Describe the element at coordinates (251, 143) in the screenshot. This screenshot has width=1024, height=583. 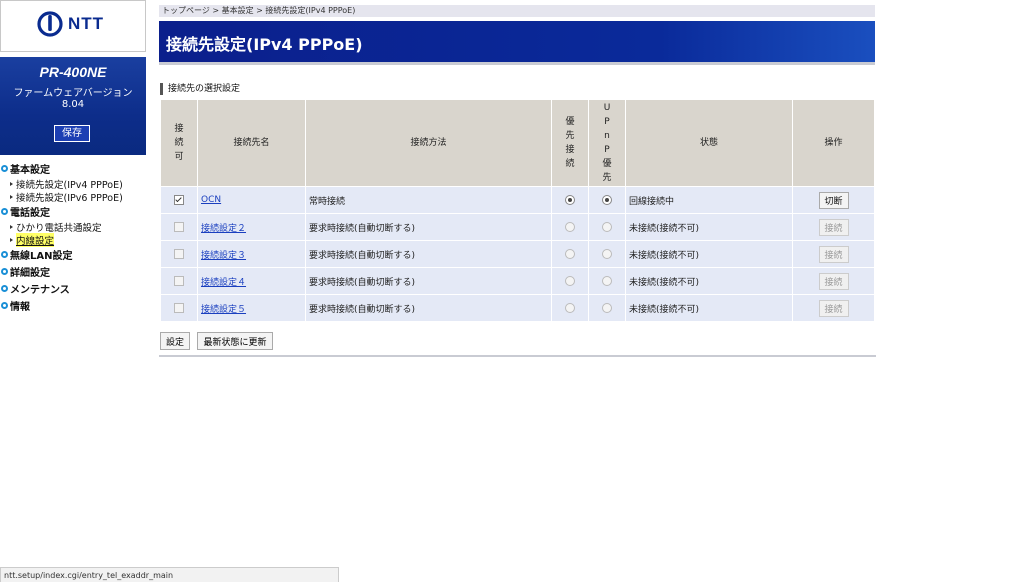
I see `header-name: 接続先名` at that location.